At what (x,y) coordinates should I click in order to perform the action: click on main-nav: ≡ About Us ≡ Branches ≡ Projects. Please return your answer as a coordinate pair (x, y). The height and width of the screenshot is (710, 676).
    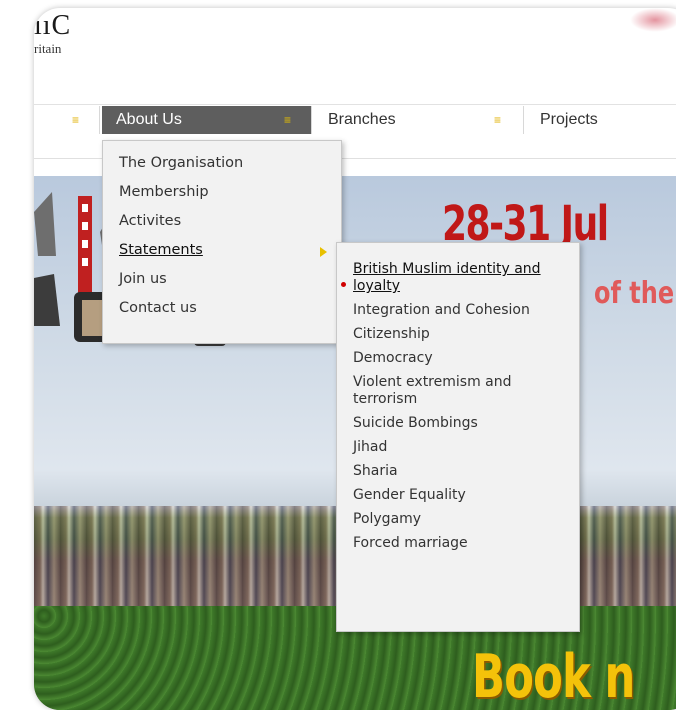
    Looking at the image, I should click on (355, 123).